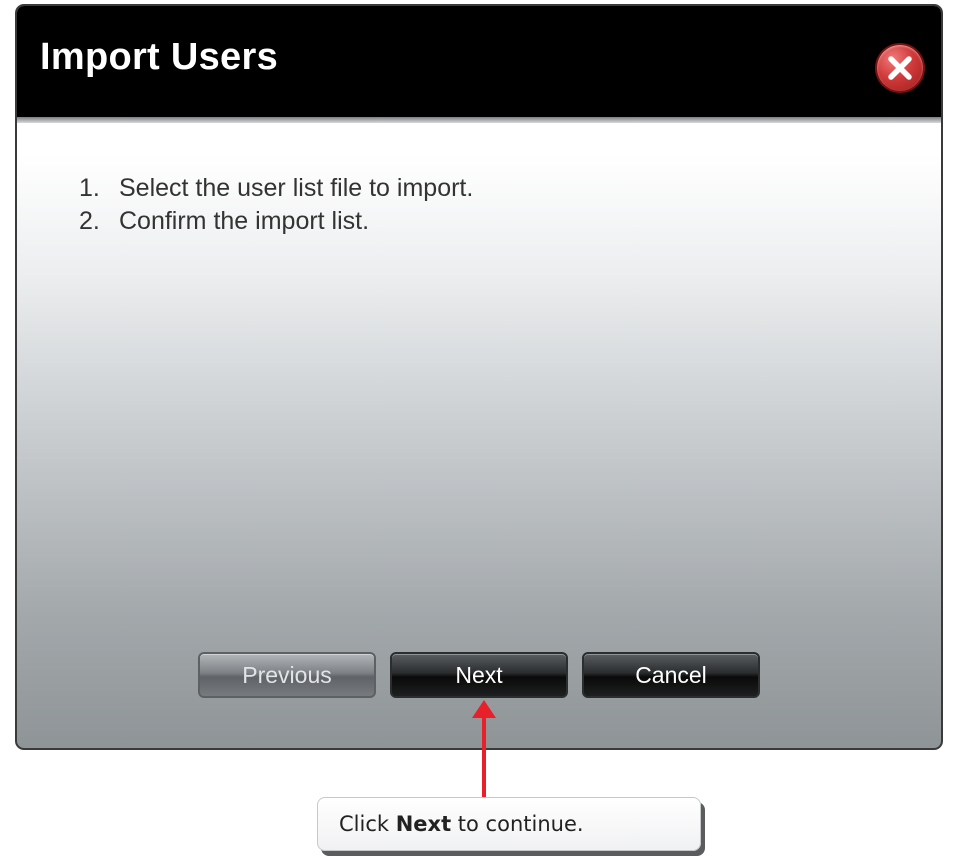  Describe the element at coordinates (517, 824) in the screenshot. I see `callout-suffix: to continue.` at that location.